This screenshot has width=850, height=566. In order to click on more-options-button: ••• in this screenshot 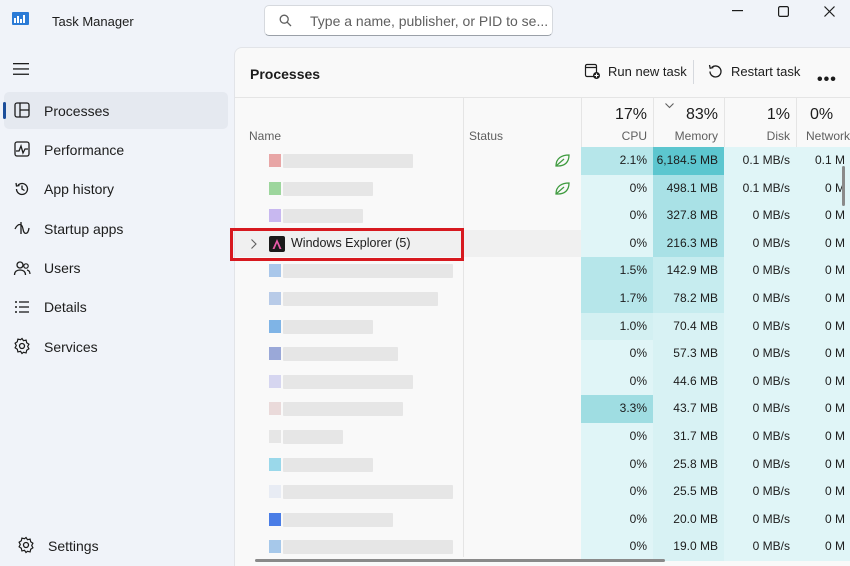, I will do `click(827, 80)`.